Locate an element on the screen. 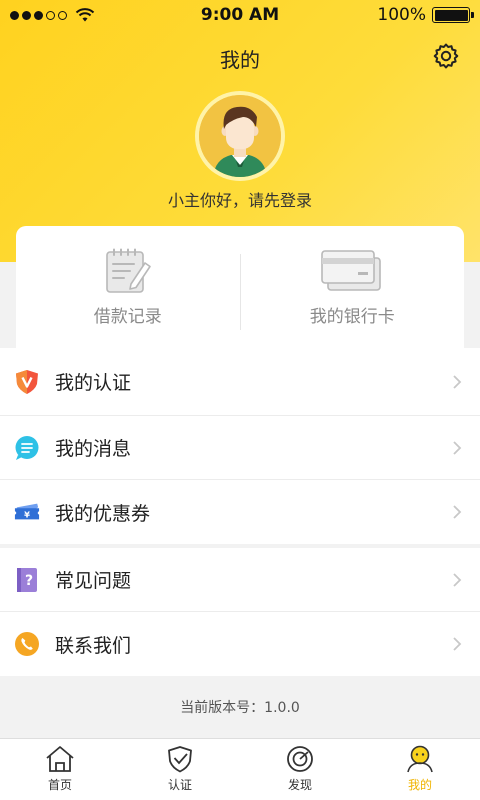  bank-card-label: 我的银行卡 is located at coordinates (352, 317).